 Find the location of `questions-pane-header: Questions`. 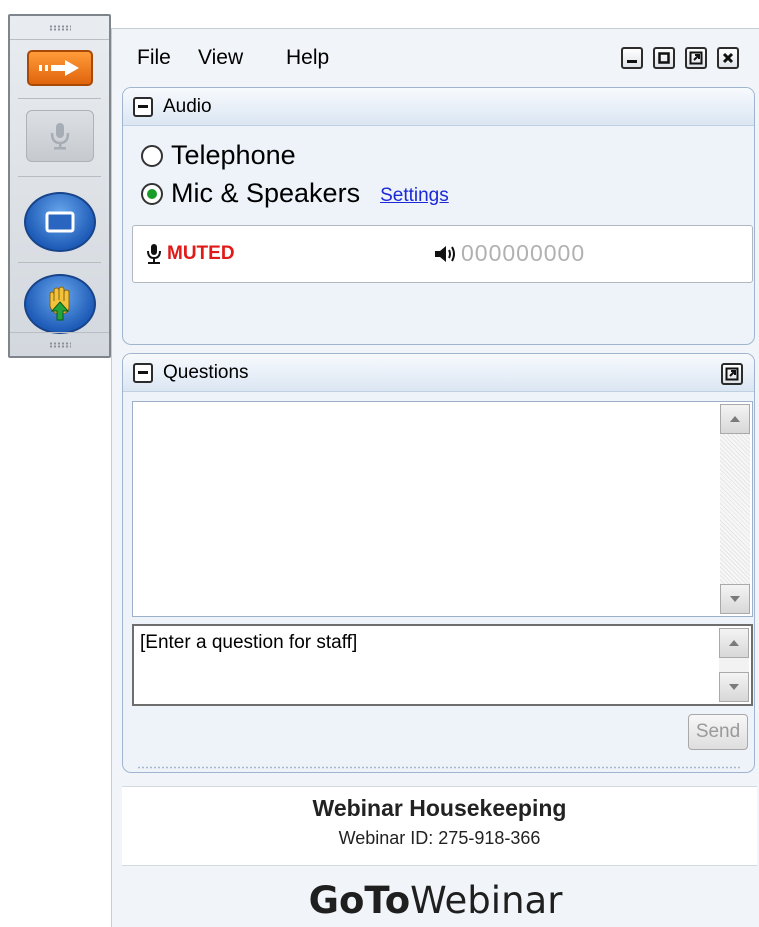

questions-pane-header: Questions is located at coordinates (438, 373).